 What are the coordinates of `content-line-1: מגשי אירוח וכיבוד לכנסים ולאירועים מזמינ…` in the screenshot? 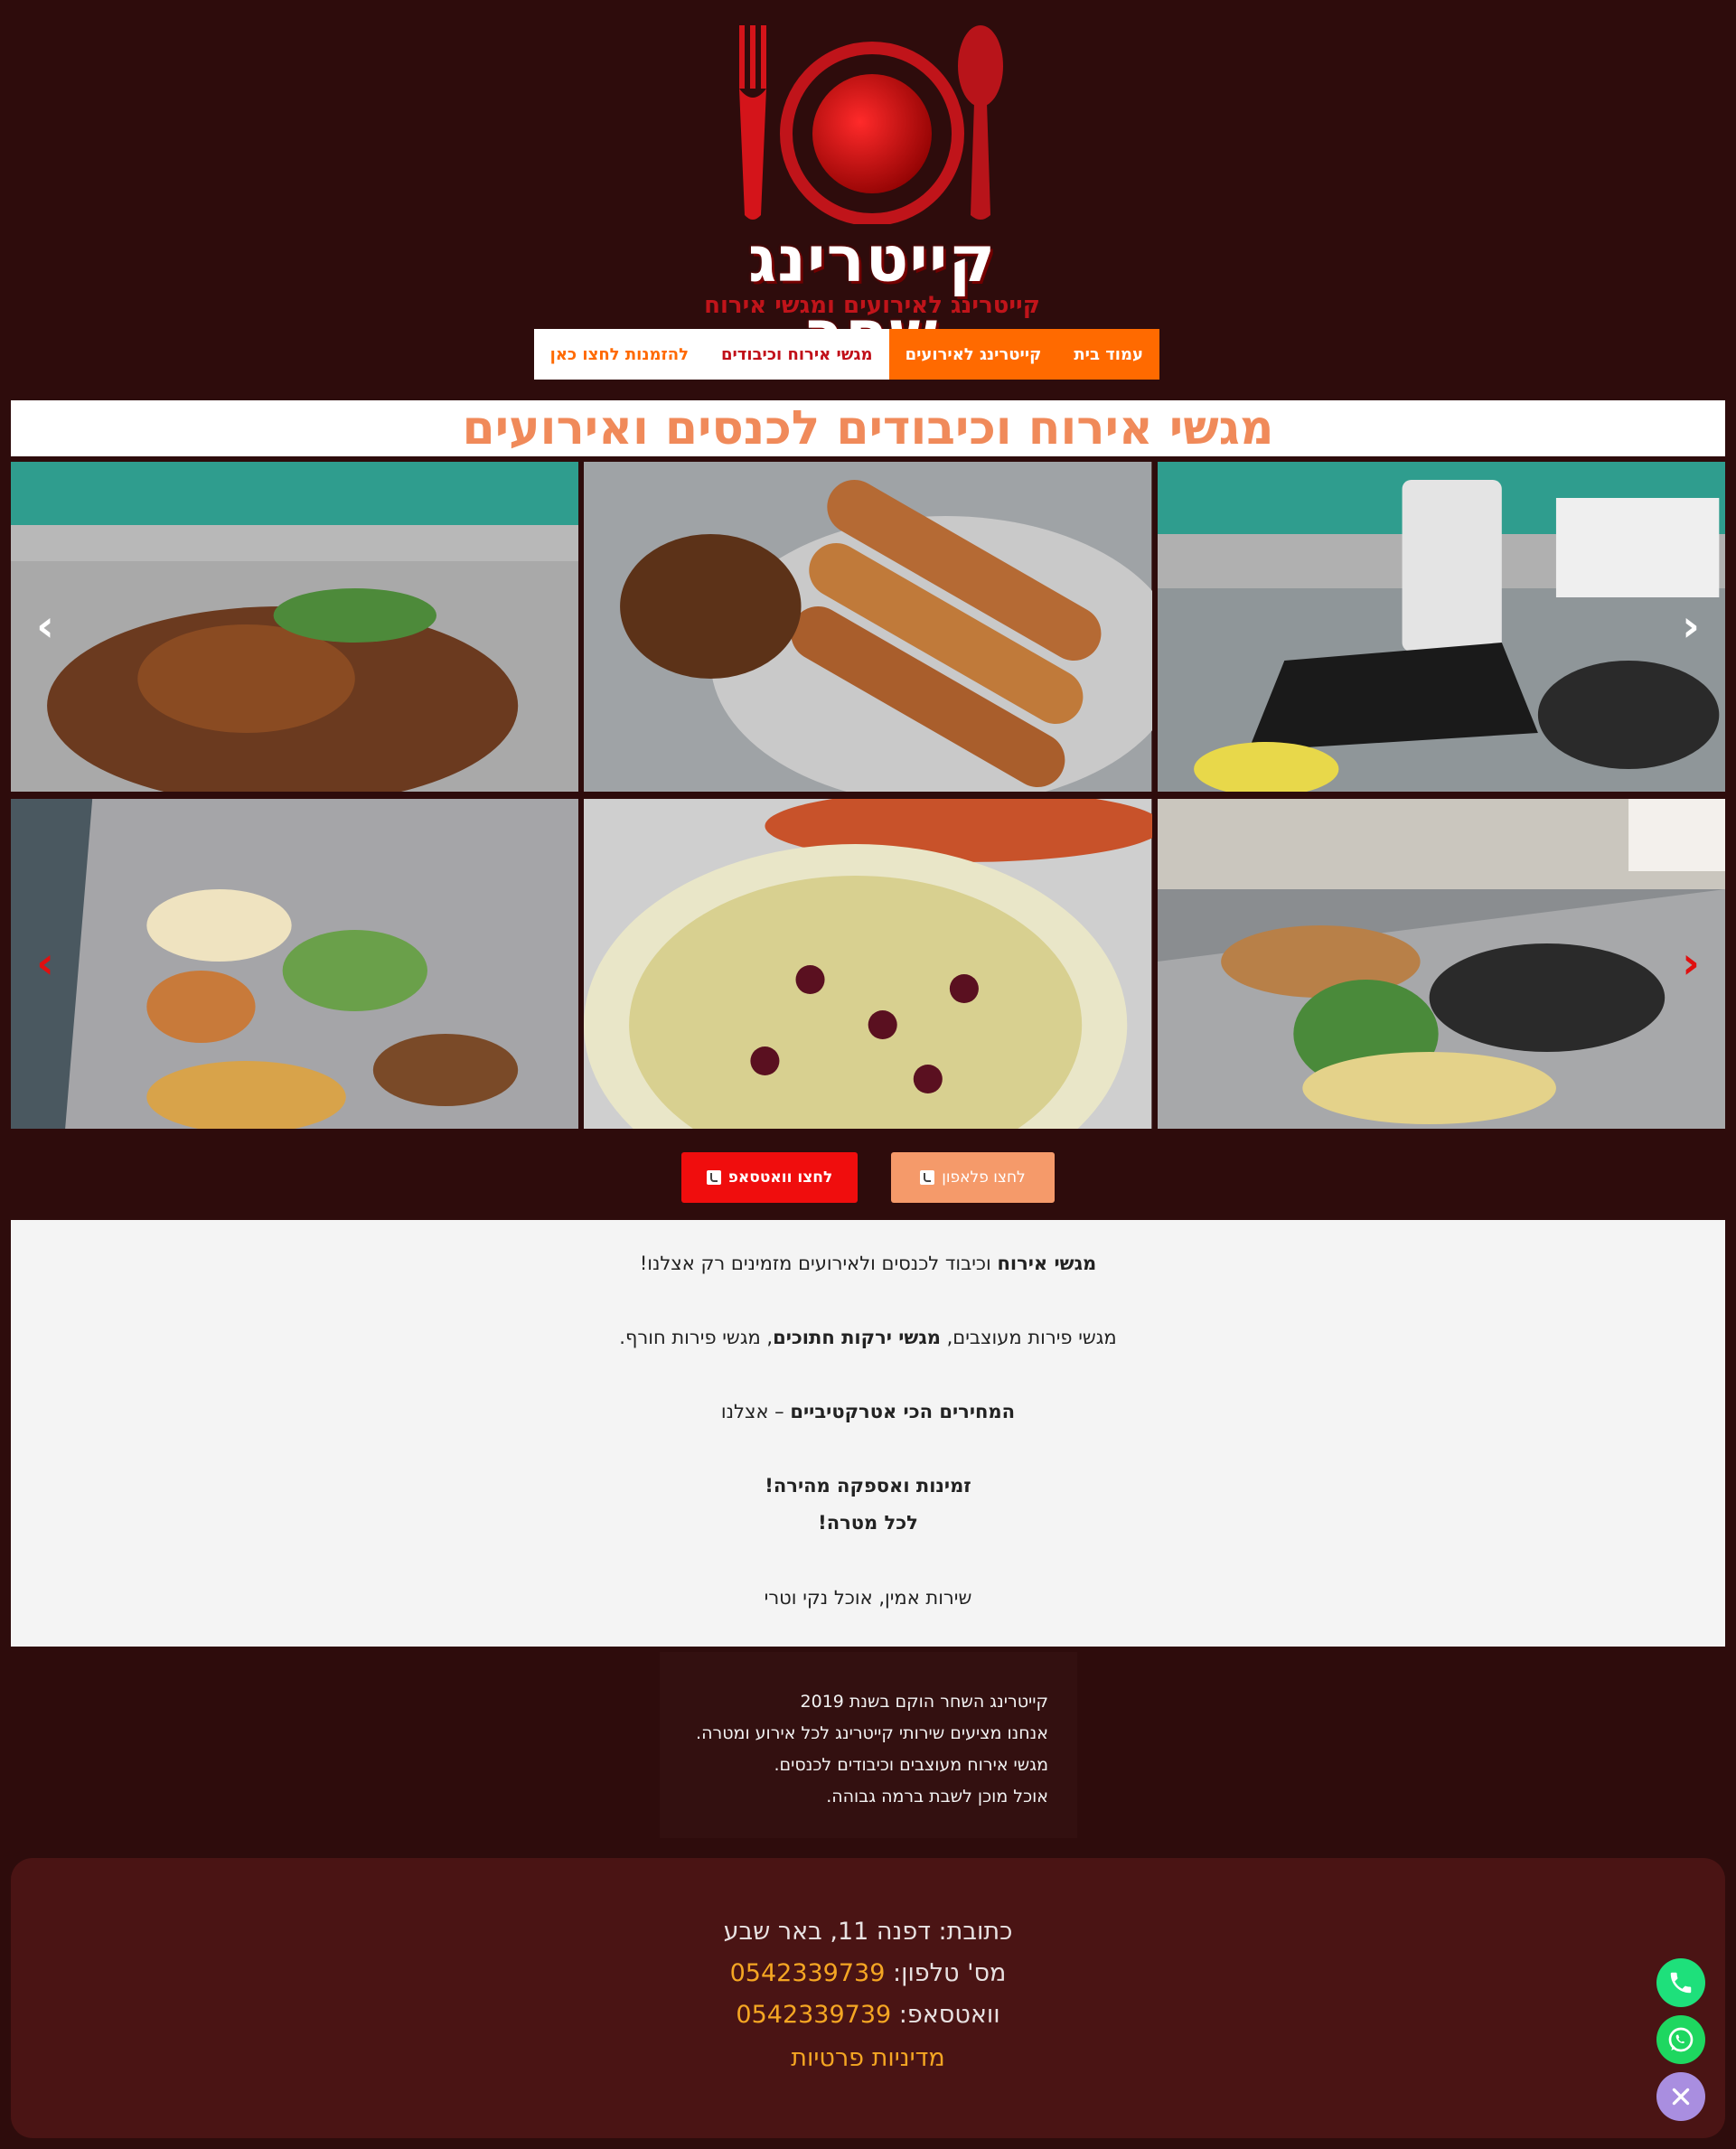 It's located at (868, 1263).